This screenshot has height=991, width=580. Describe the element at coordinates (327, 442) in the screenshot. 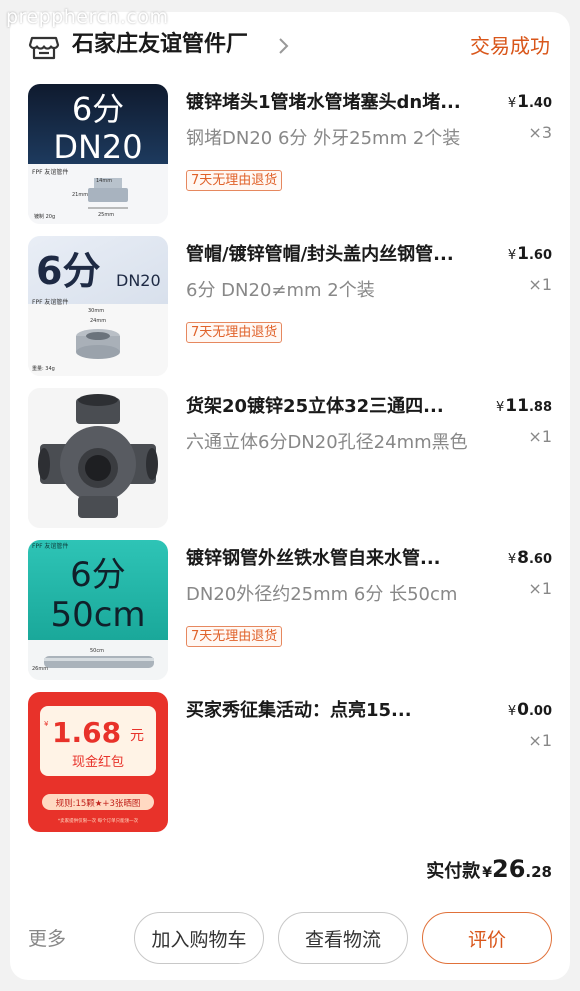

I see `item-spec: 六通立体6分DN20孔径24mm黑色` at that location.